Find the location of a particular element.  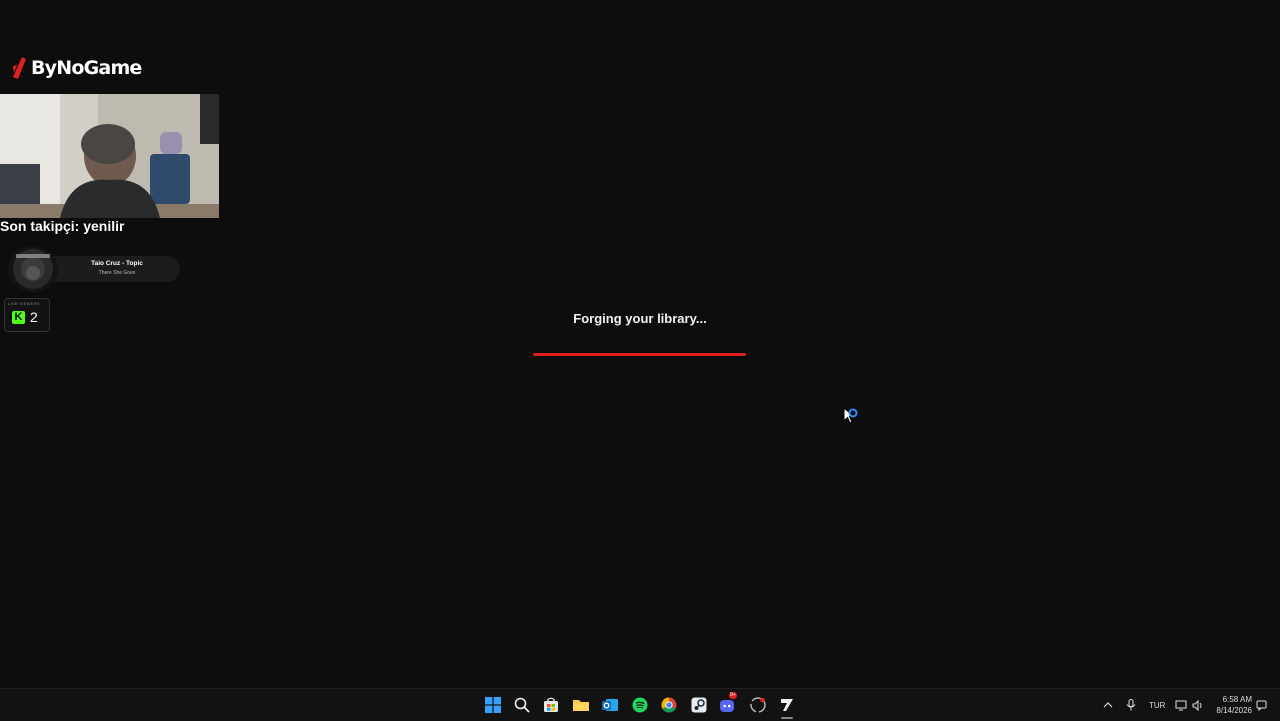

viewer-count: 2 is located at coordinates (34, 317).